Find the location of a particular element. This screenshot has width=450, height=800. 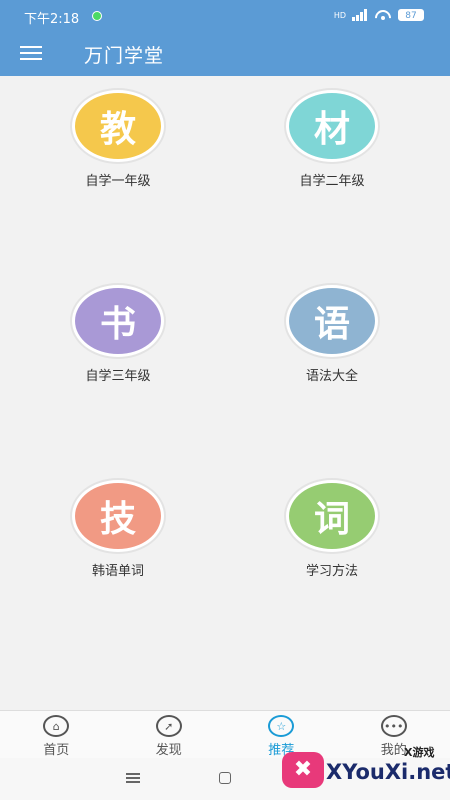

course-glyph: 教 is located at coordinates (117, 129).